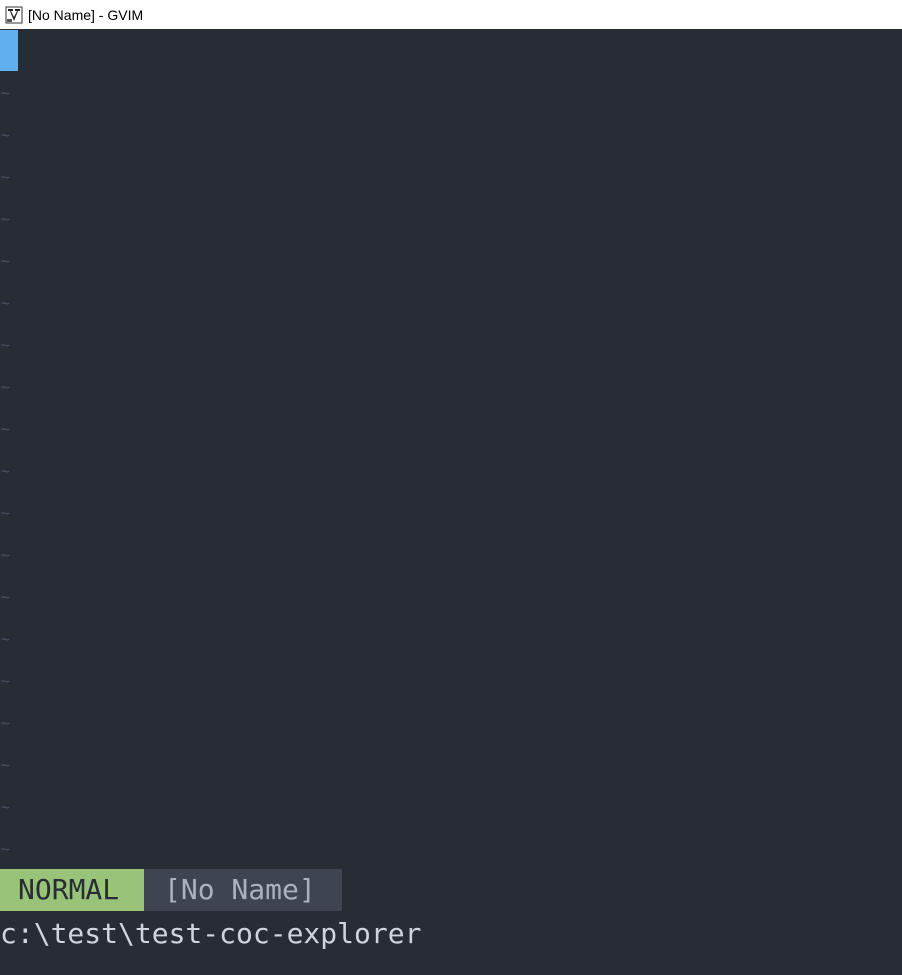 The width and height of the screenshot is (902, 975). Describe the element at coordinates (86, 14) in the screenshot. I see `window-title: [No Name] - GVIM` at that location.